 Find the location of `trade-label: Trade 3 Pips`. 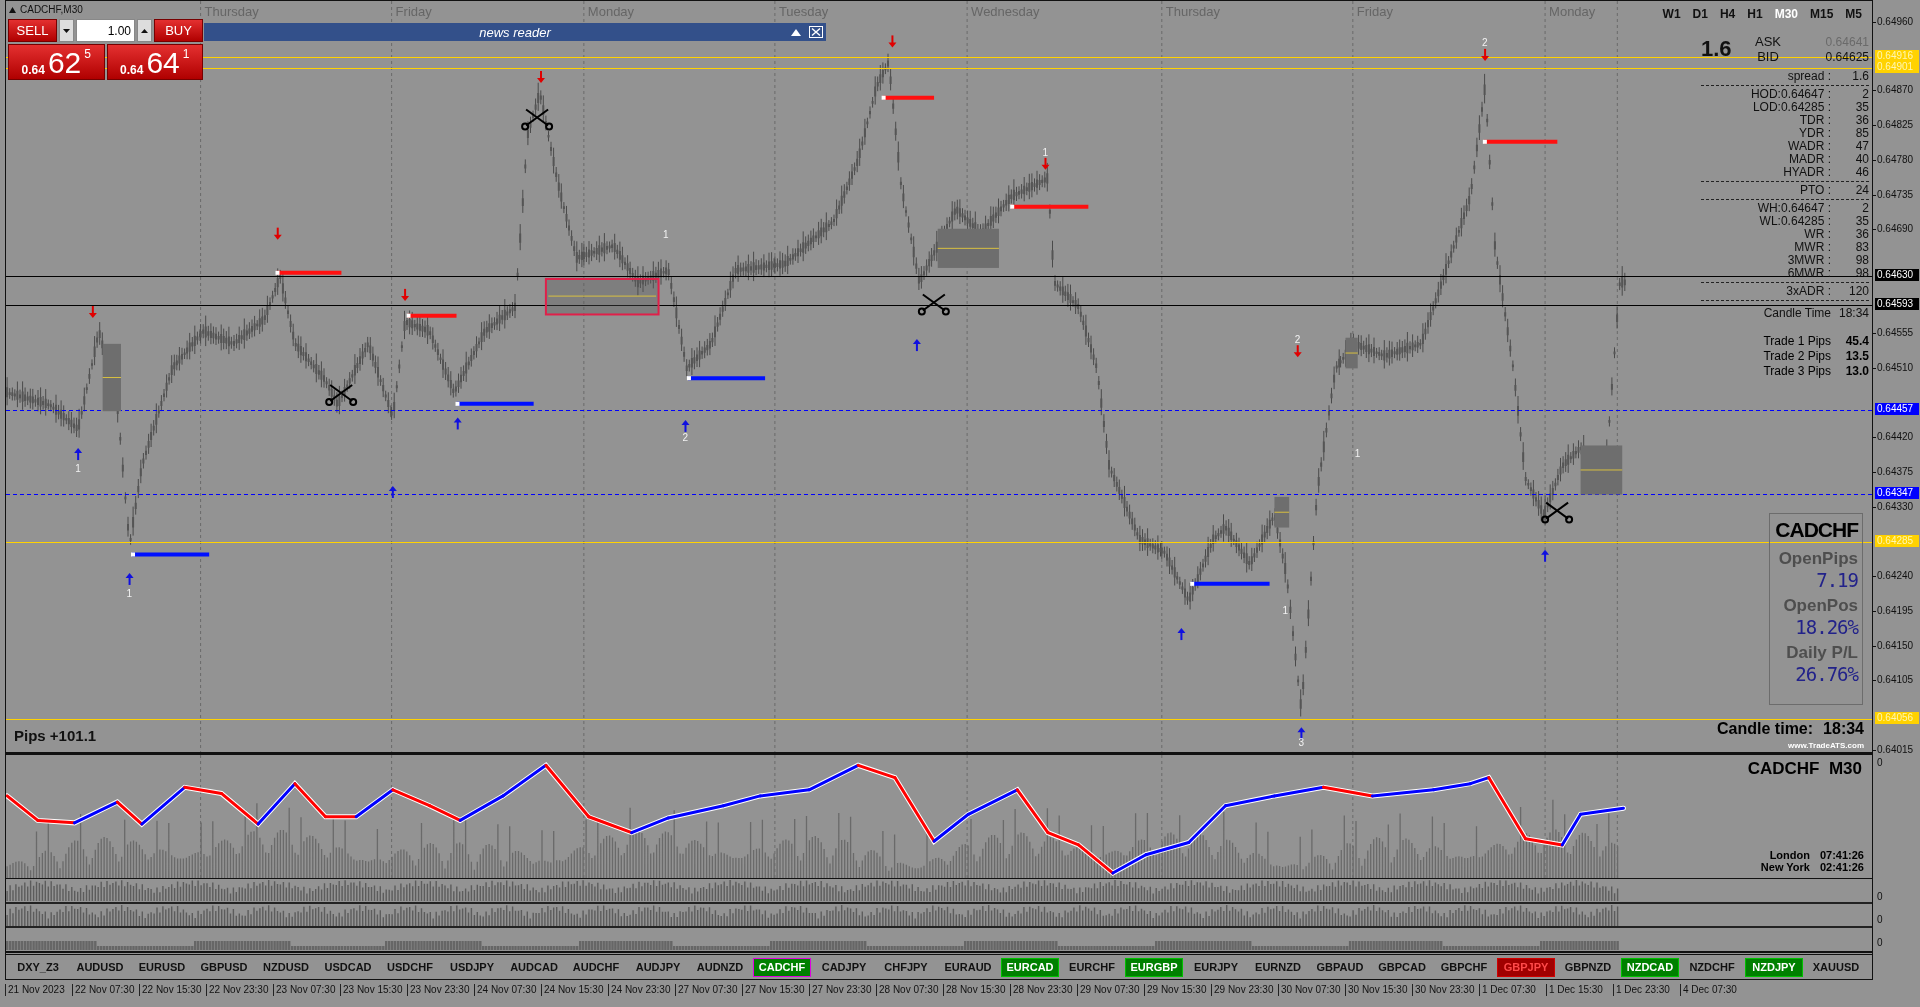

trade-label: Trade 3 Pips is located at coordinates (1796, 371).